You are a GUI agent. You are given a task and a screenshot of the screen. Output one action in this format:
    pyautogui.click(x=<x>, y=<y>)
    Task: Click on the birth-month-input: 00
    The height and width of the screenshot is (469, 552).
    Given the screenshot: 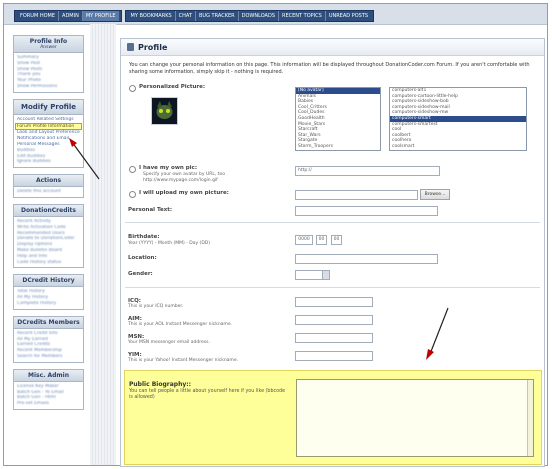 What is the action you would take?
    pyautogui.click(x=321, y=240)
    